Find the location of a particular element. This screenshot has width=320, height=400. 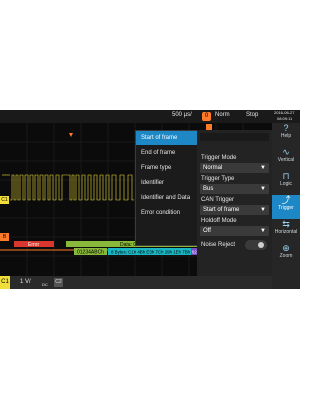

logic-icon: ⊓ is located at coordinates (286, 176).